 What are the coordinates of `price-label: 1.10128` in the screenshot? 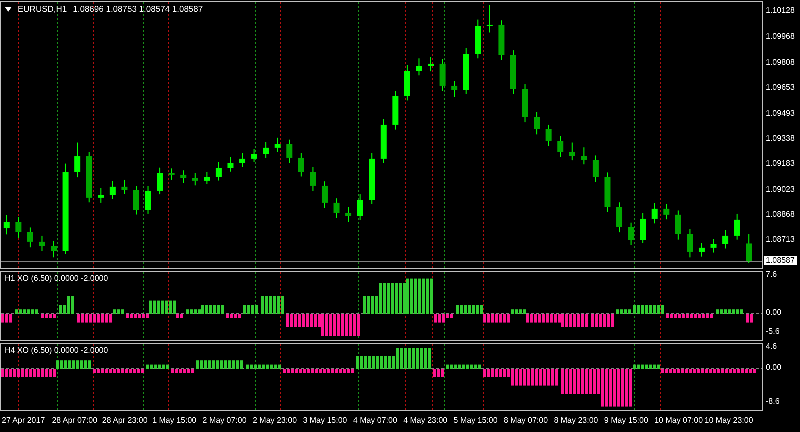 It's located at (780, 11).